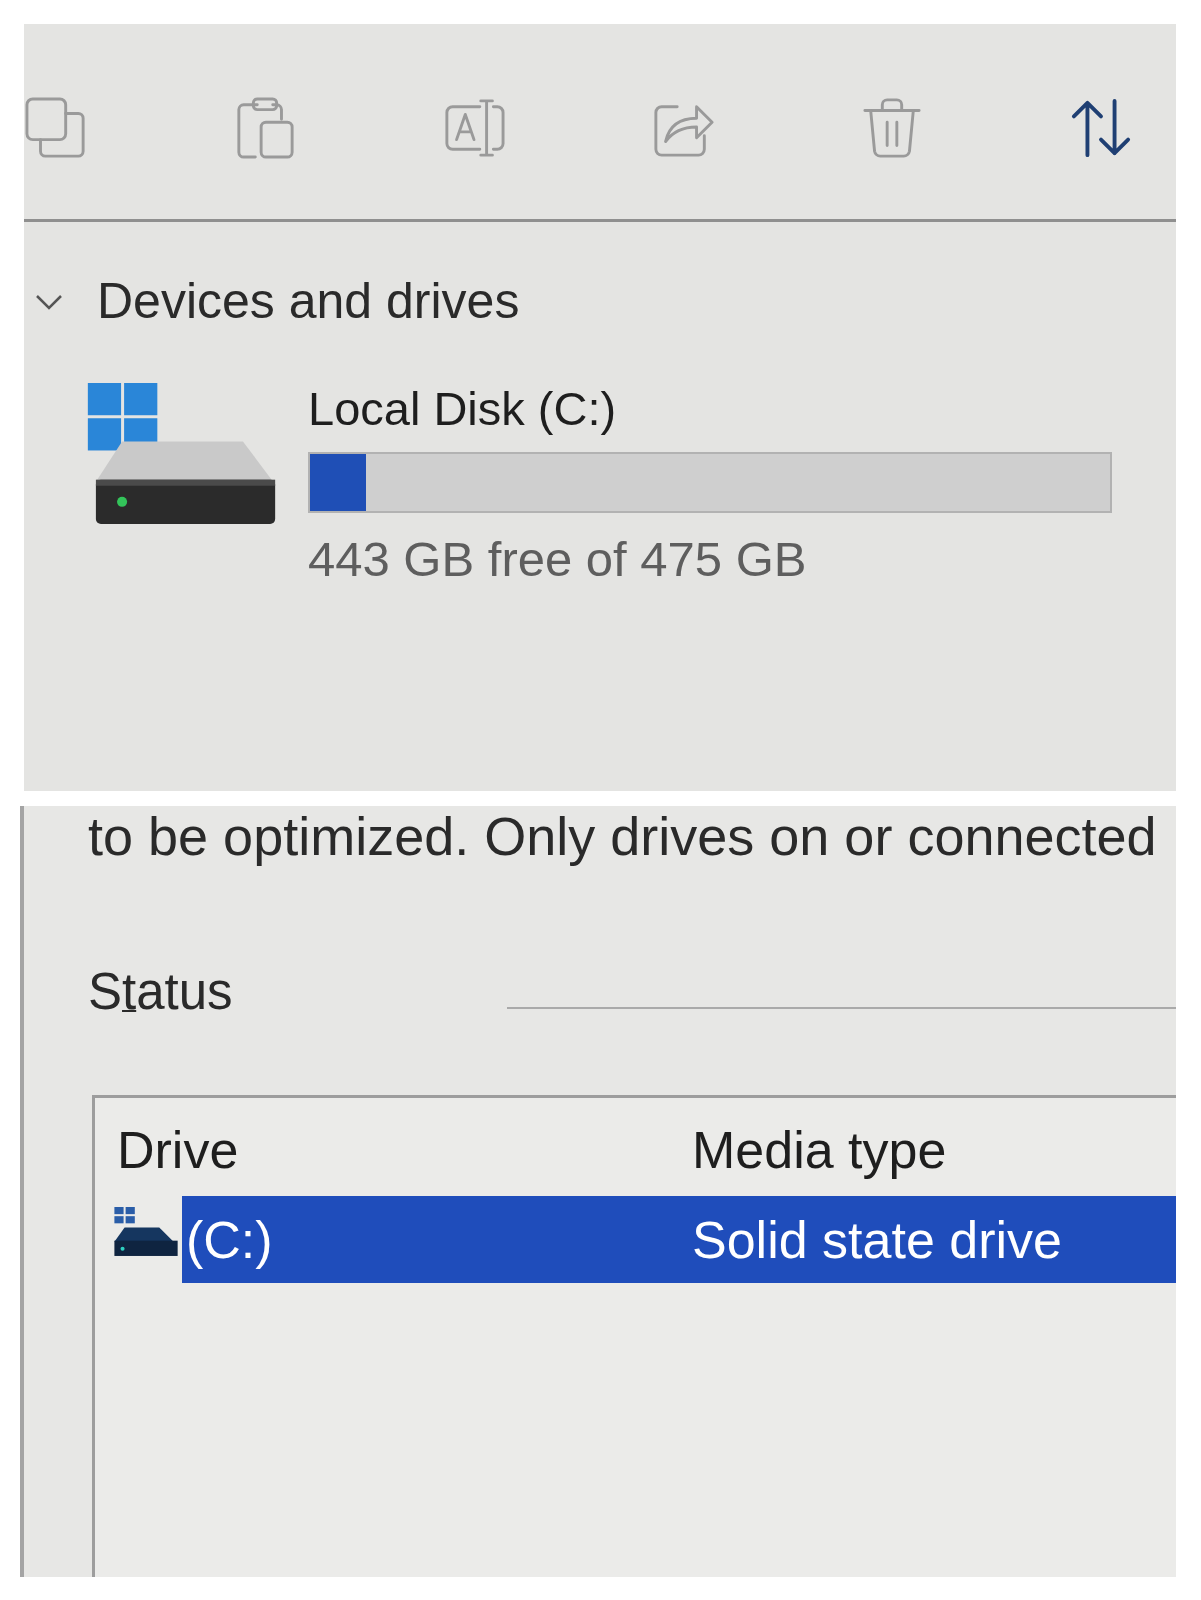 This screenshot has width=1201, height=1600. What do you see at coordinates (404, 1150) in the screenshot?
I see `column-header: Drive` at bounding box center [404, 1150].